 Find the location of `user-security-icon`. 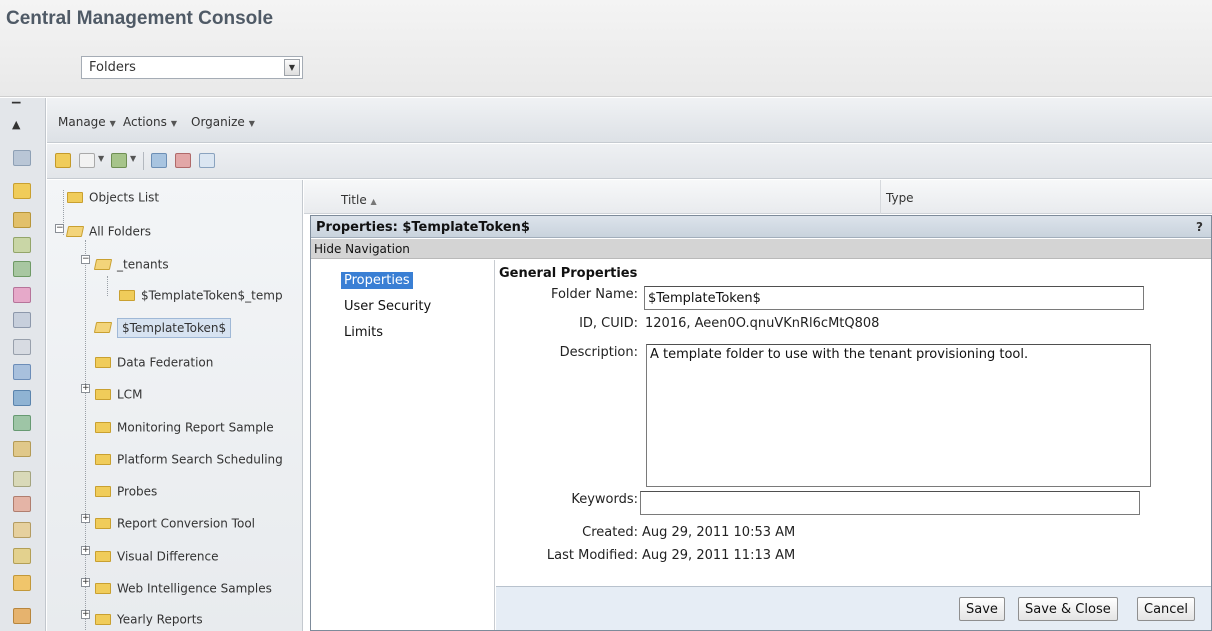

user-security-icon is located at coordinates (183, 160).